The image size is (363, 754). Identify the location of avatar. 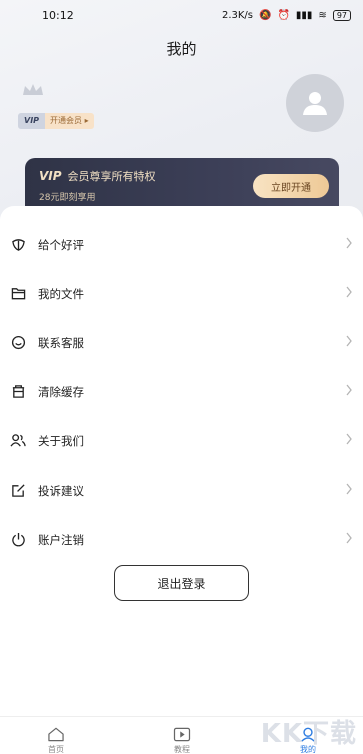
(315, 103).